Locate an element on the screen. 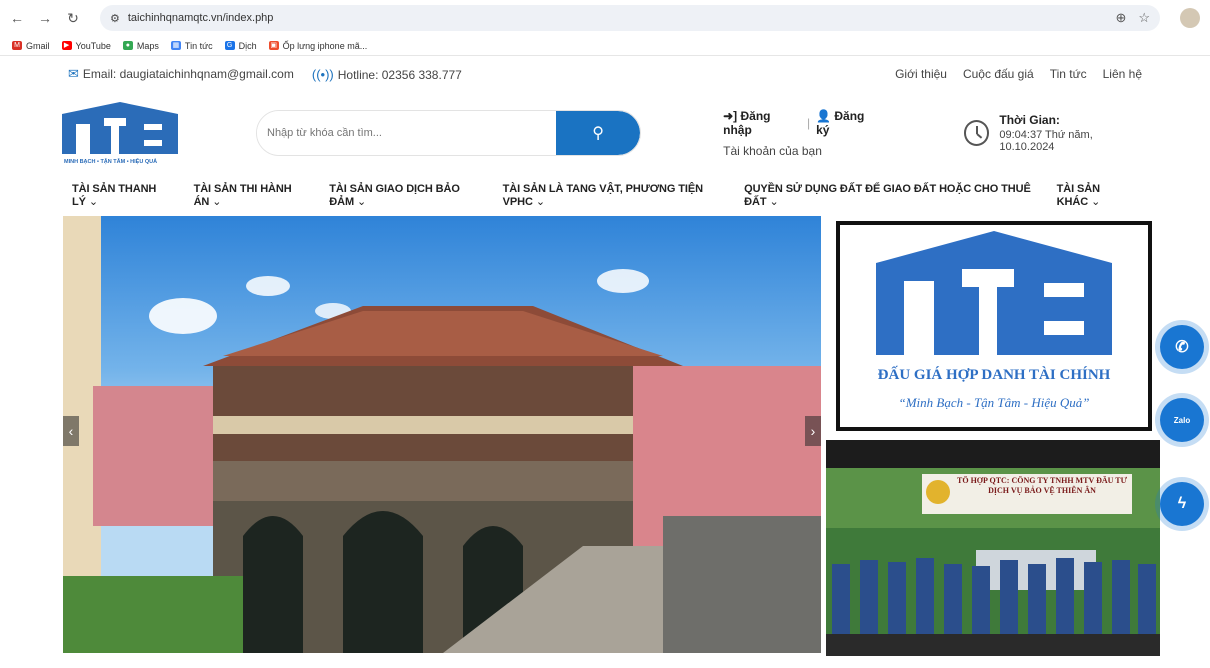  svg-text: MINH BẠCH • TẬN TÂM • HIỆU QUẢ is located at coordinates (110, 161).